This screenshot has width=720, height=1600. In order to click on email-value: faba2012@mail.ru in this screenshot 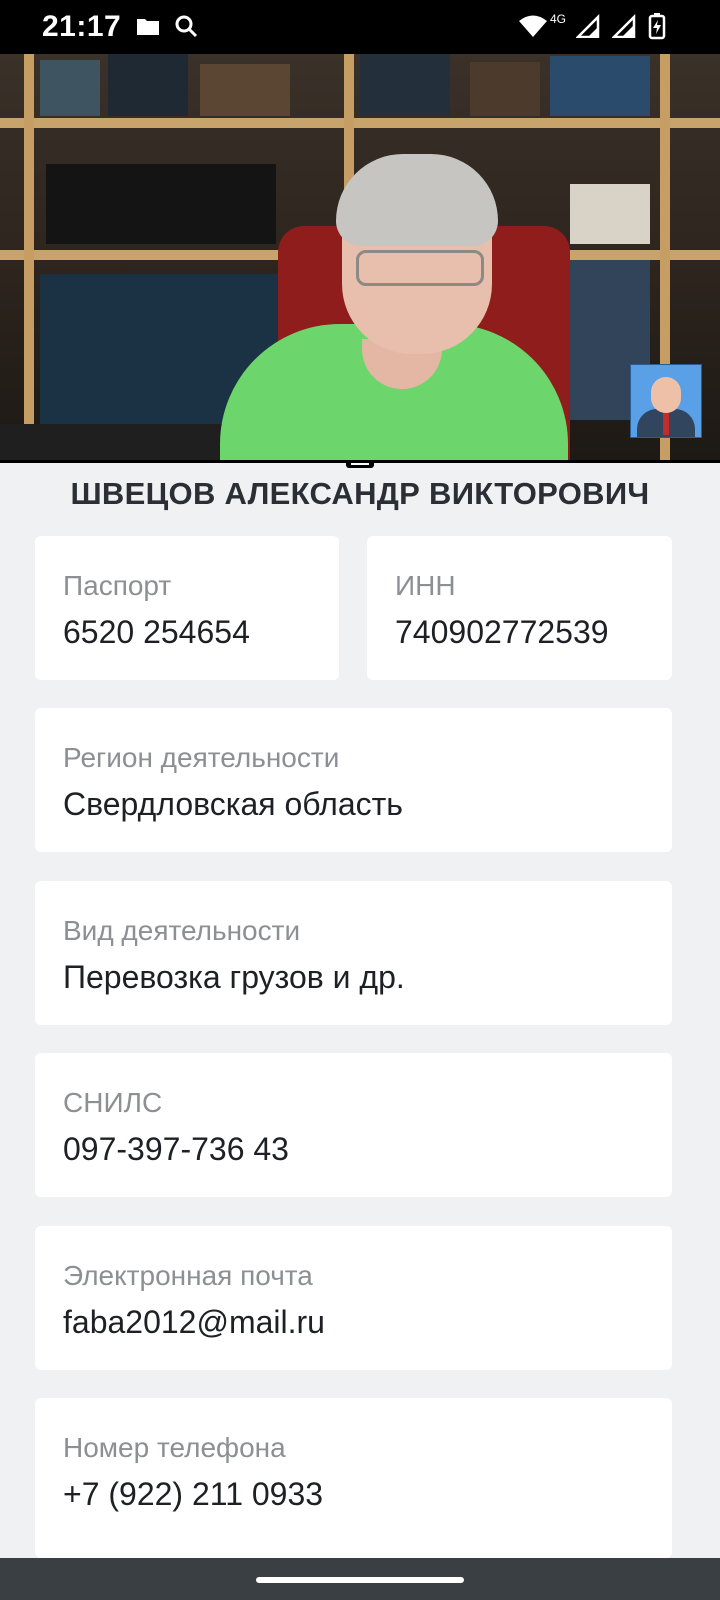, I will do `click(194, 1322)`.